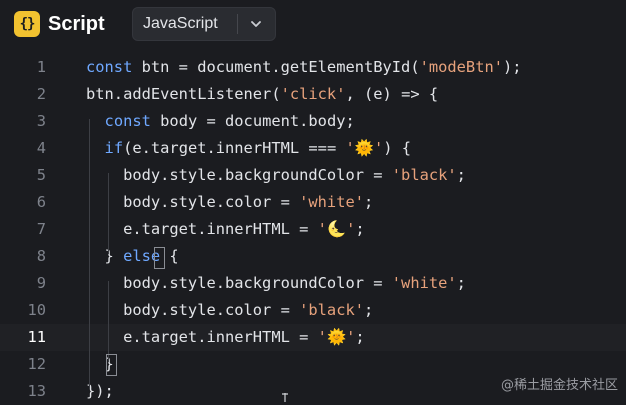 The image size is (626, 405). What do you see at coordinates (41, 202) in the screenshot?
I see `line-number: 6` at bounding box center [41, 202].